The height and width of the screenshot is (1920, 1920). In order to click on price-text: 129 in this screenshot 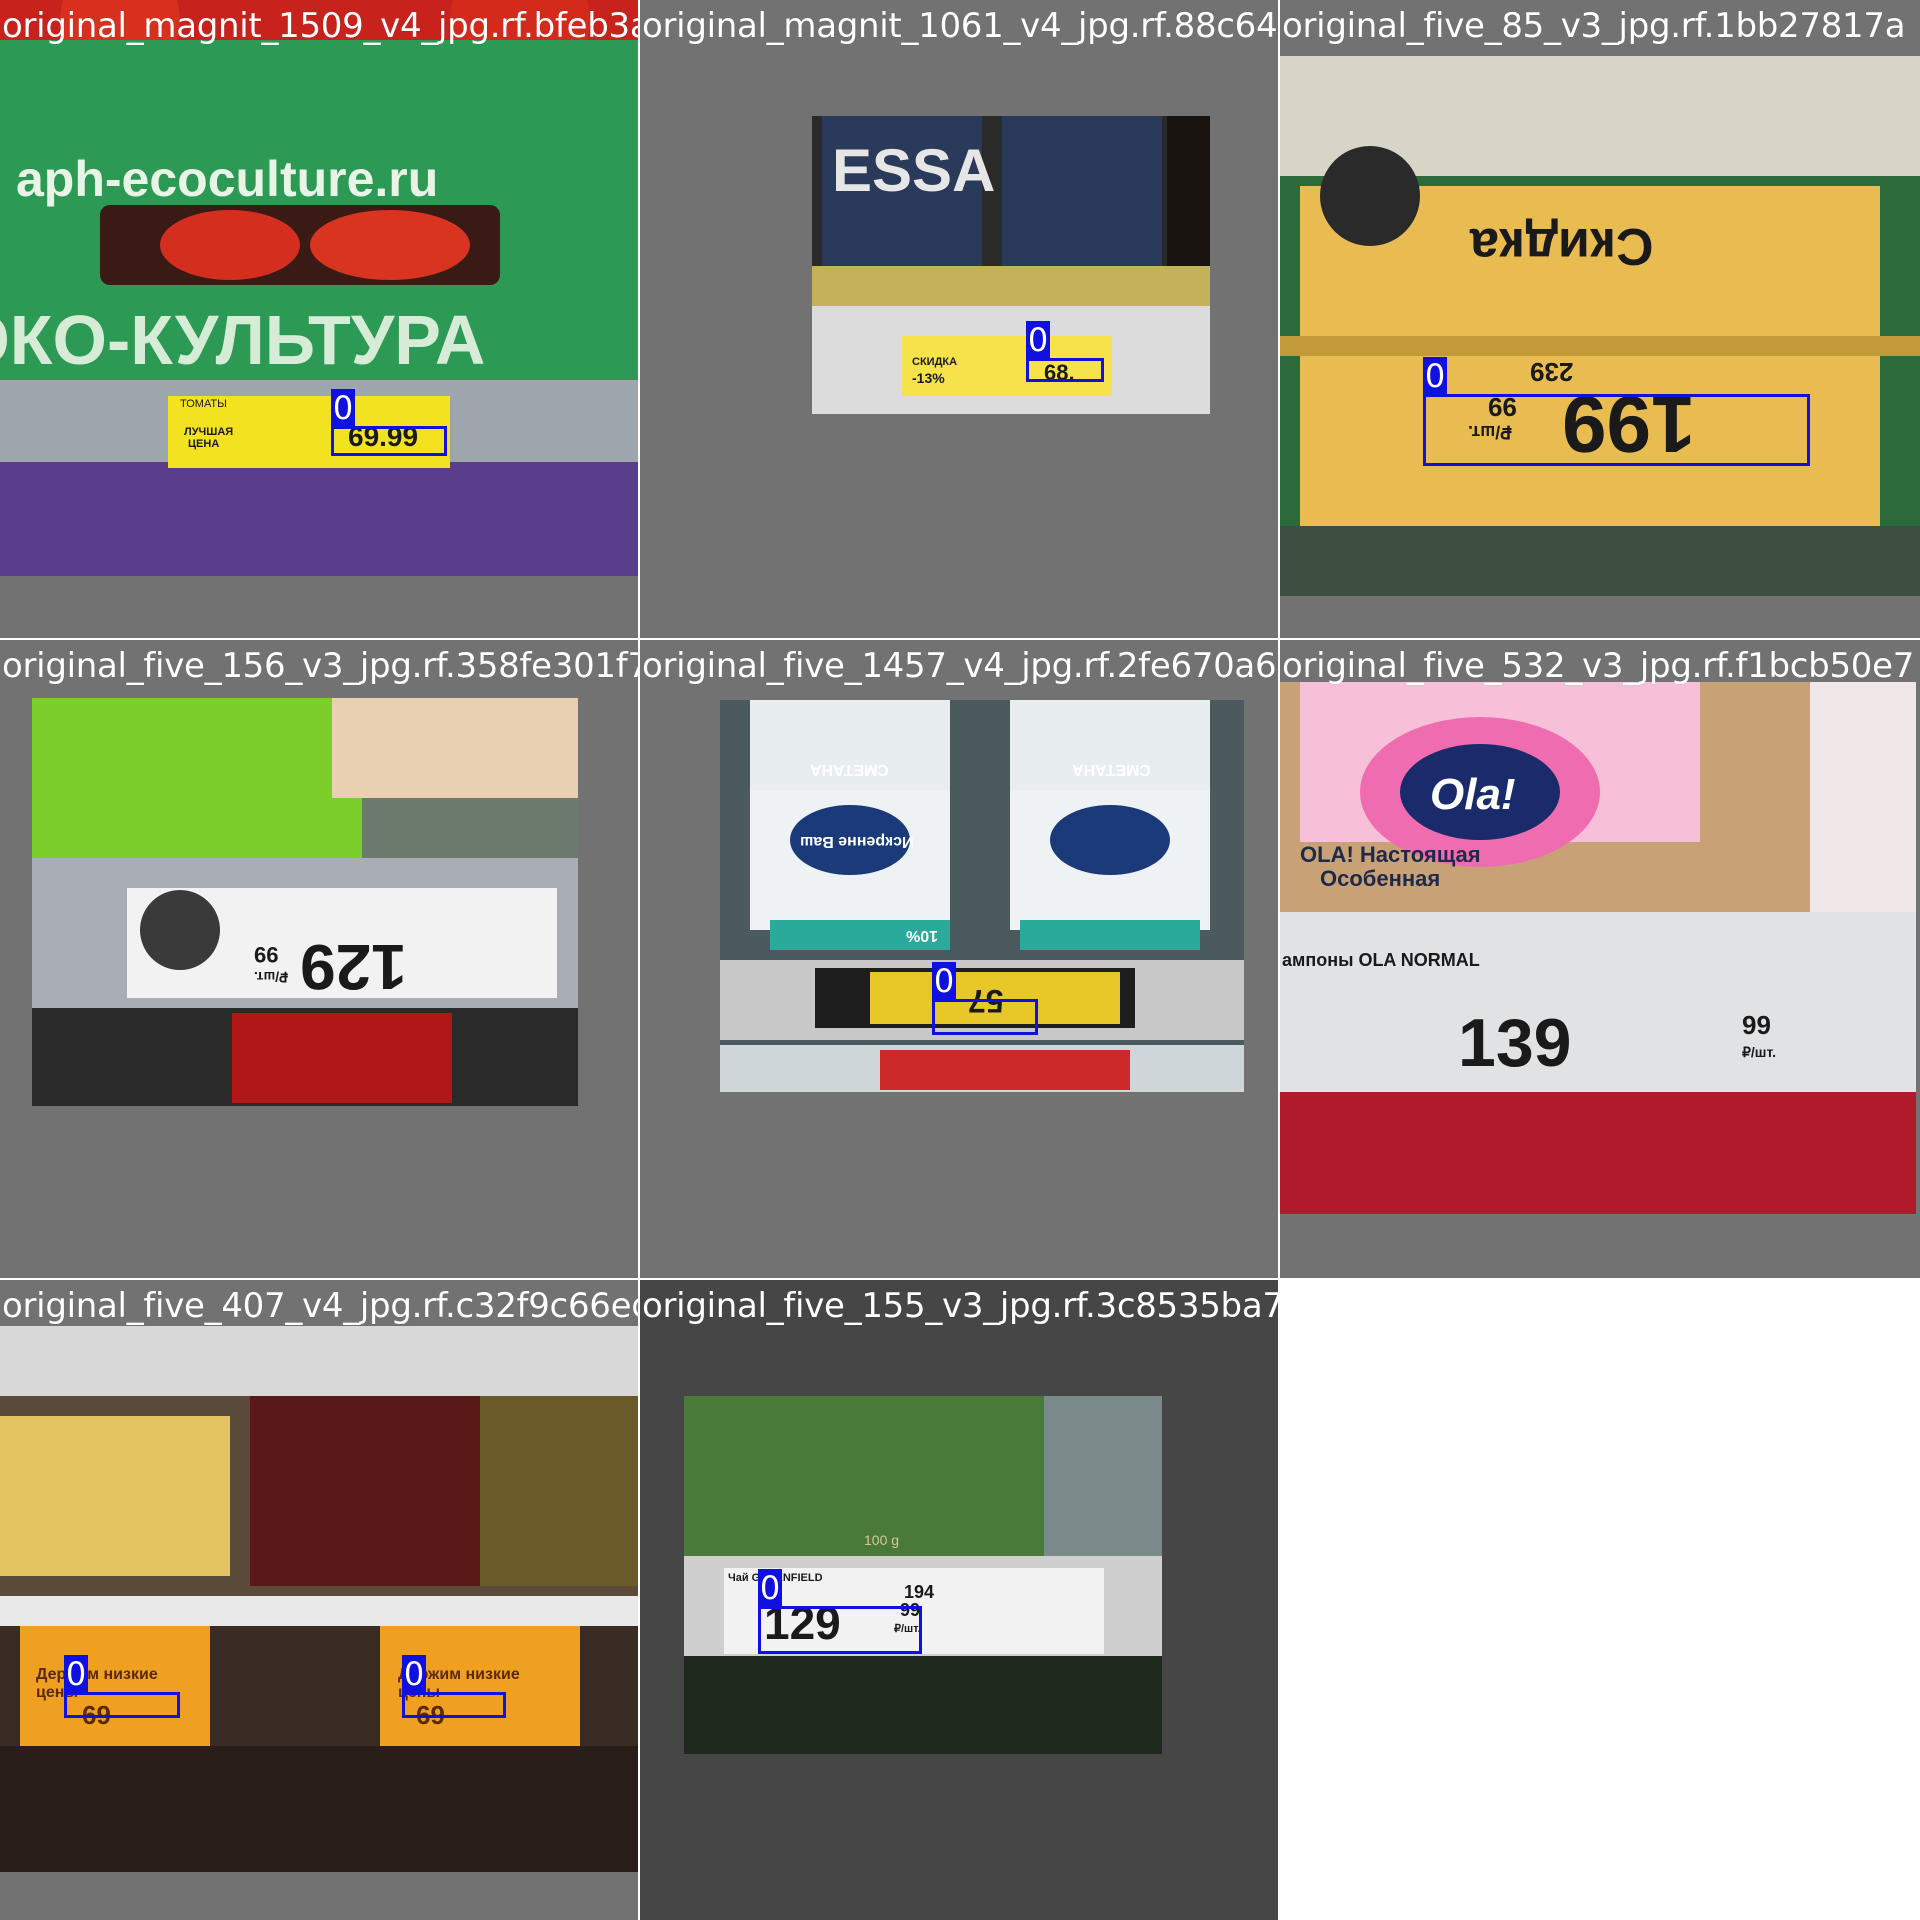, I will do `click(353, 967)`.